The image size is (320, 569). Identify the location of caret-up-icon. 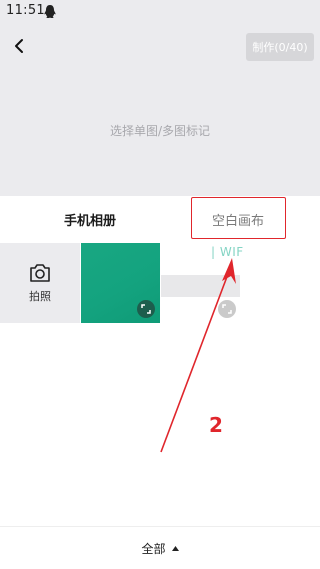
(175, 548).